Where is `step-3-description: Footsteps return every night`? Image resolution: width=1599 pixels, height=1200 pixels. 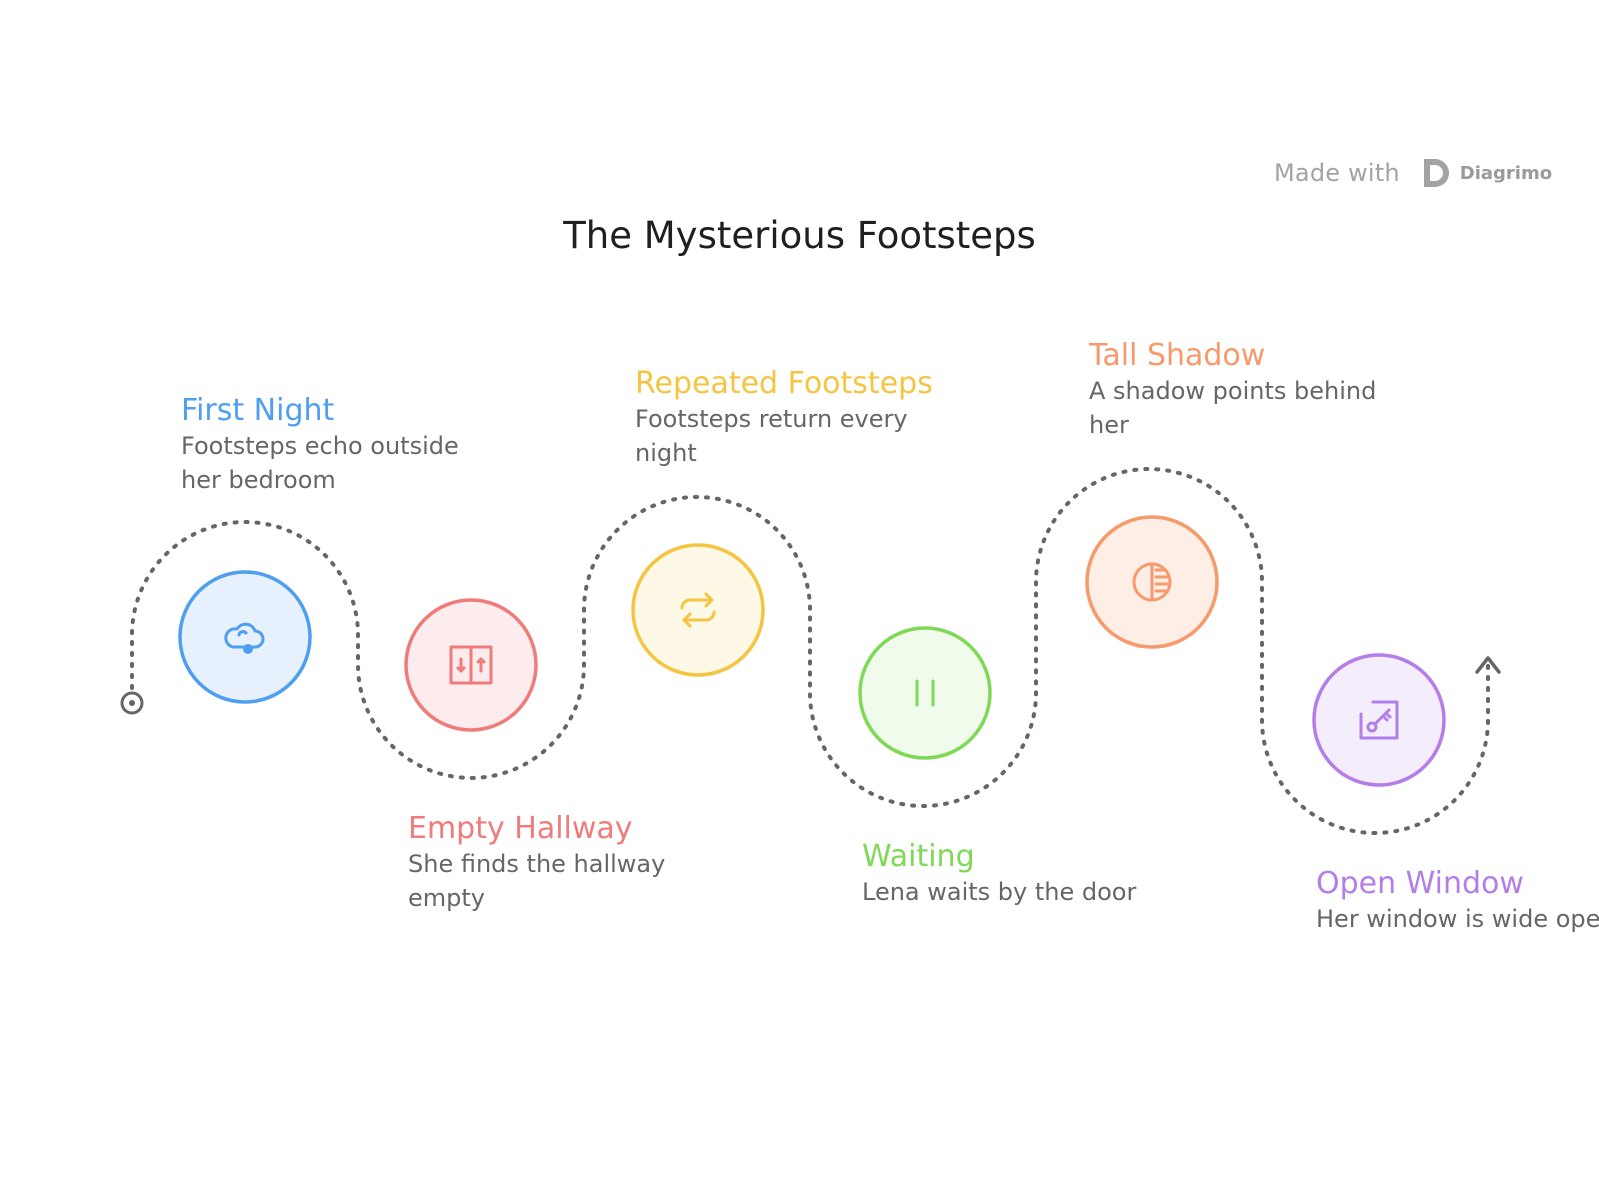 step-3-description: Footsteps return every night is located at coordinates (771, 436).